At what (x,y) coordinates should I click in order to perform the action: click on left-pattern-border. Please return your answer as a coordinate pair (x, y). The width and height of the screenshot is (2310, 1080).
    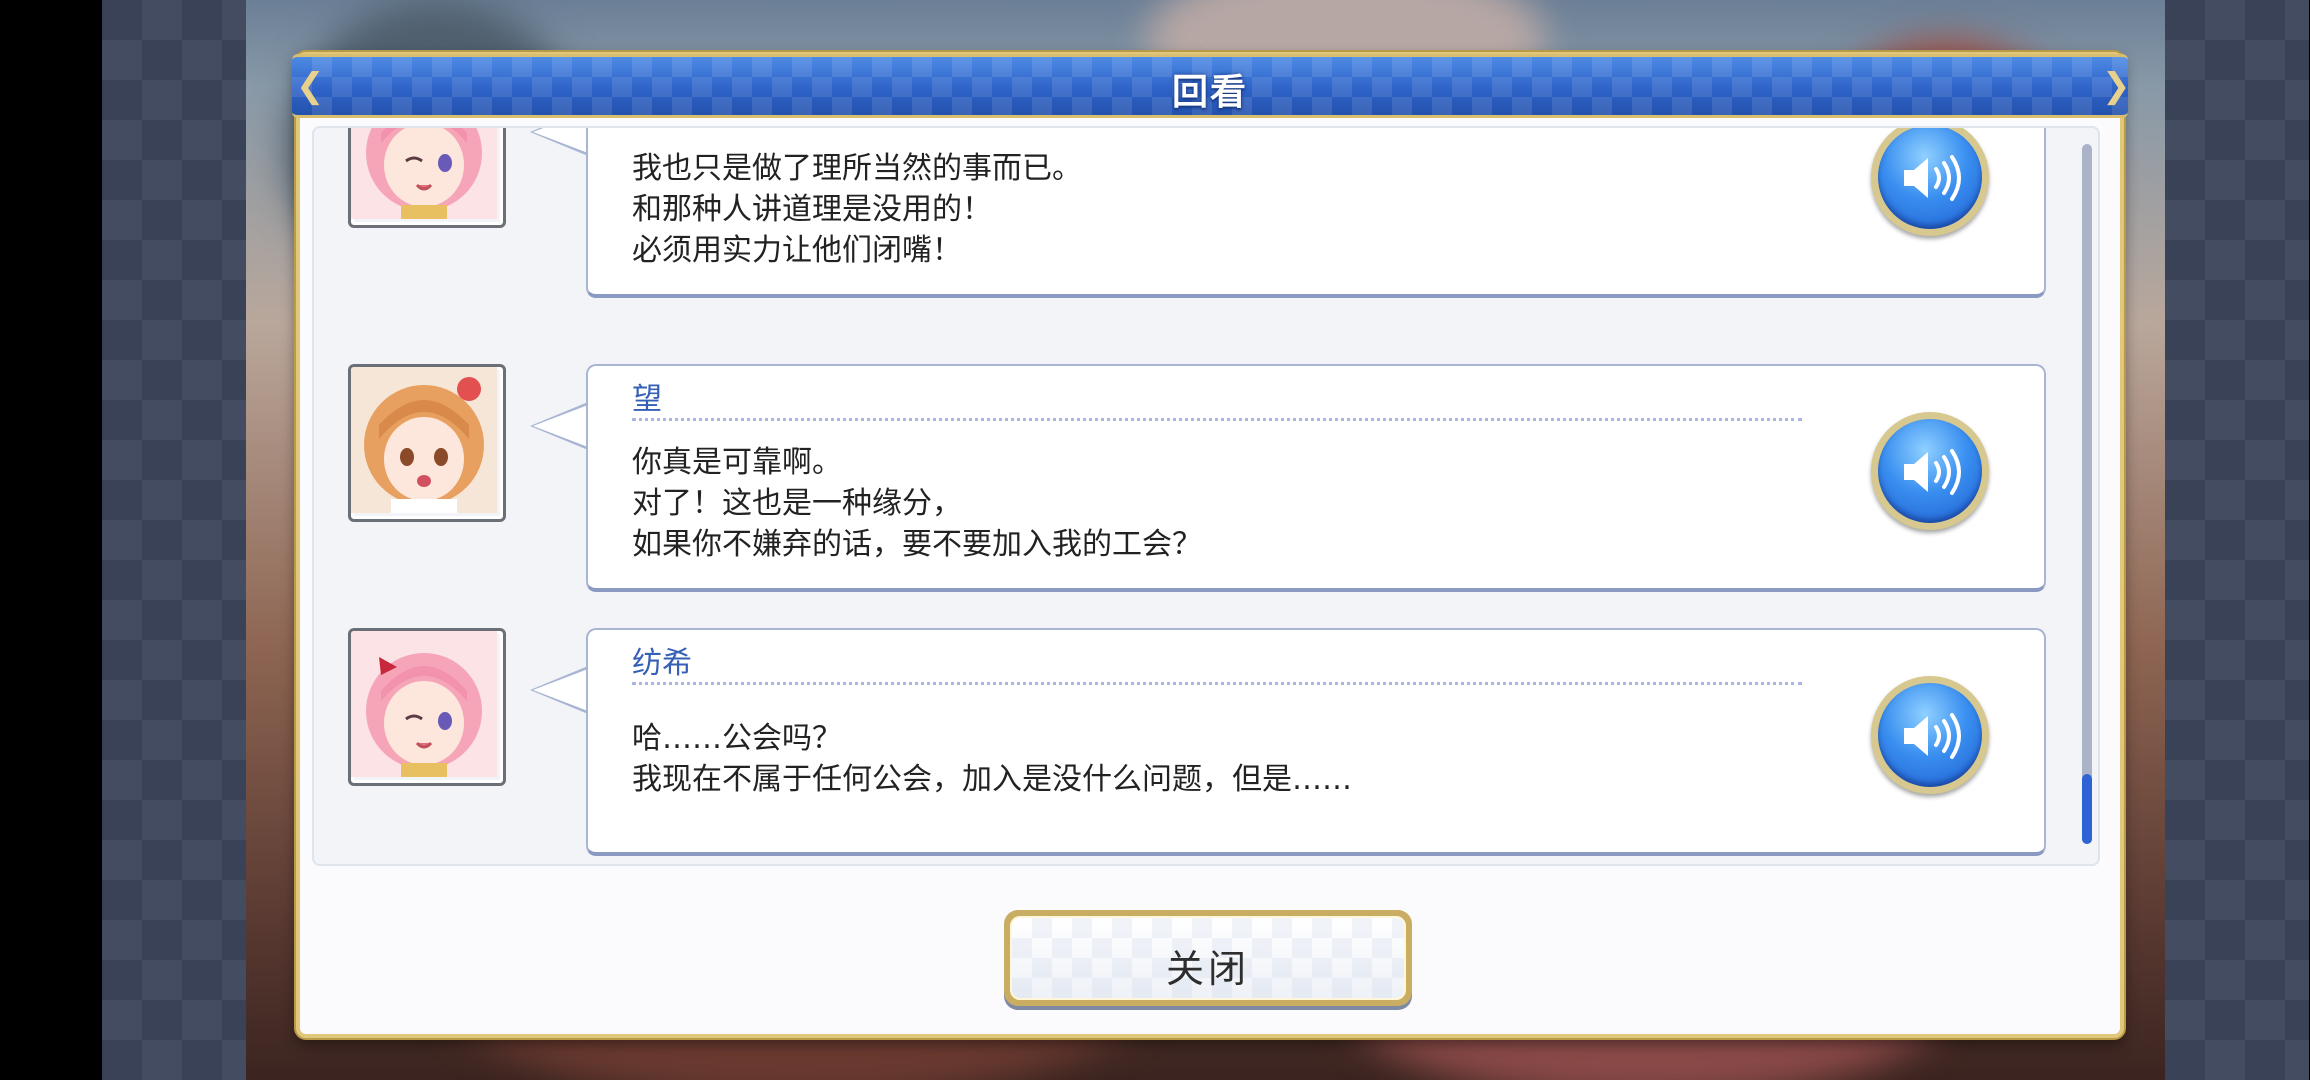
    Looking at the image, I should click on (174, 540).